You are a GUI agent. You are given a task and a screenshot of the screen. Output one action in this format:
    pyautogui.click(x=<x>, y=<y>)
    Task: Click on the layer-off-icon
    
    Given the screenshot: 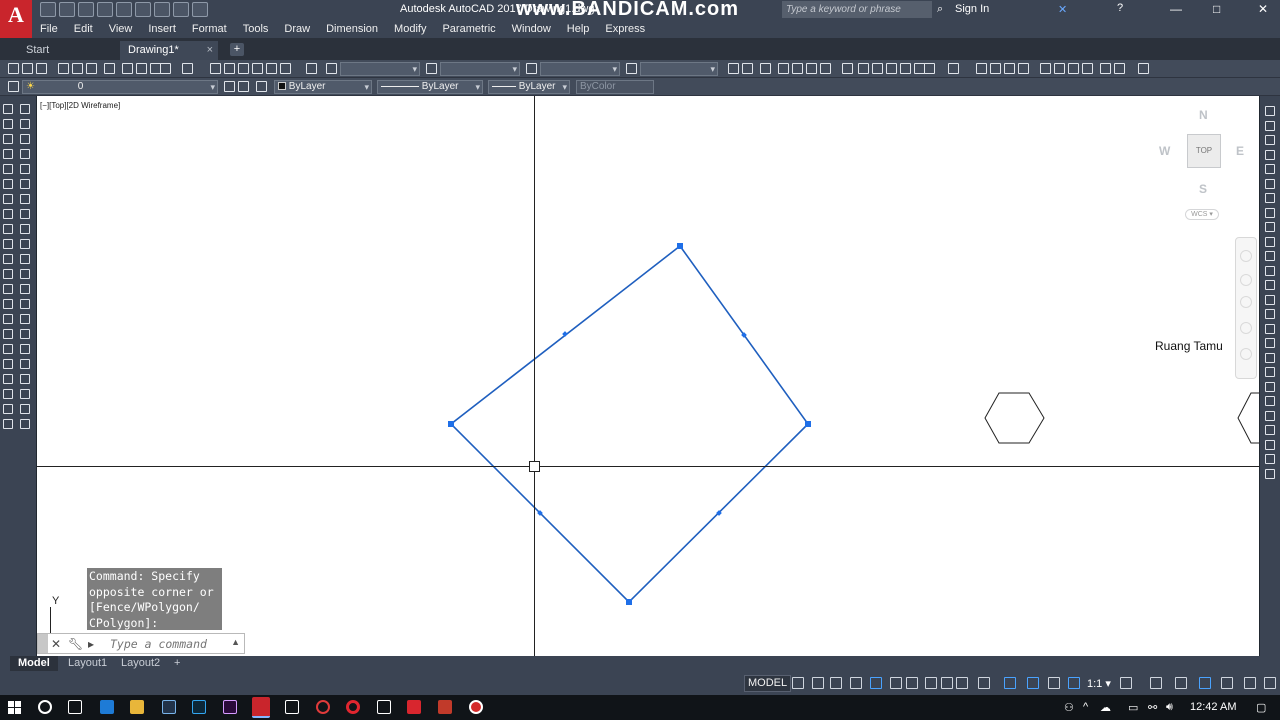 What is the action you would take?
    pyautogui.click(x=905, y=68)
    